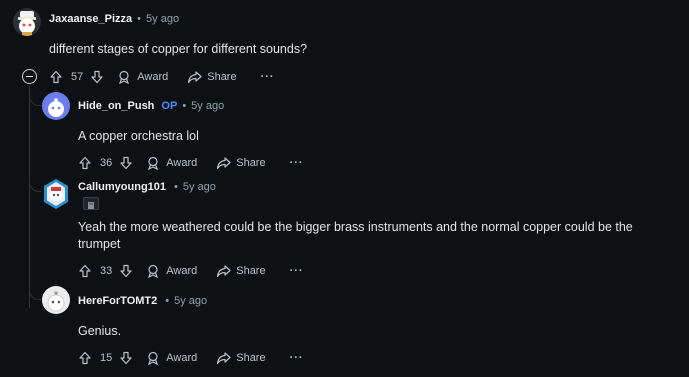 This screenshot has height=377, width=689. I want to click on collapse-button, so click(29, 76).